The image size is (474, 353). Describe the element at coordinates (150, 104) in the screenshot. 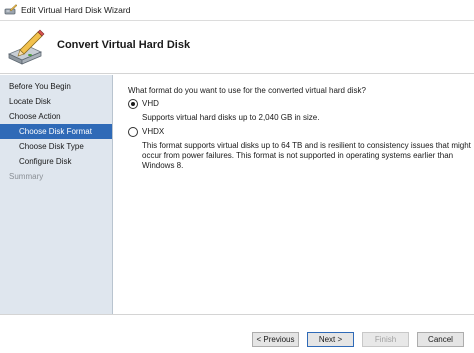

I see `vhd-label: VHD` at that location.